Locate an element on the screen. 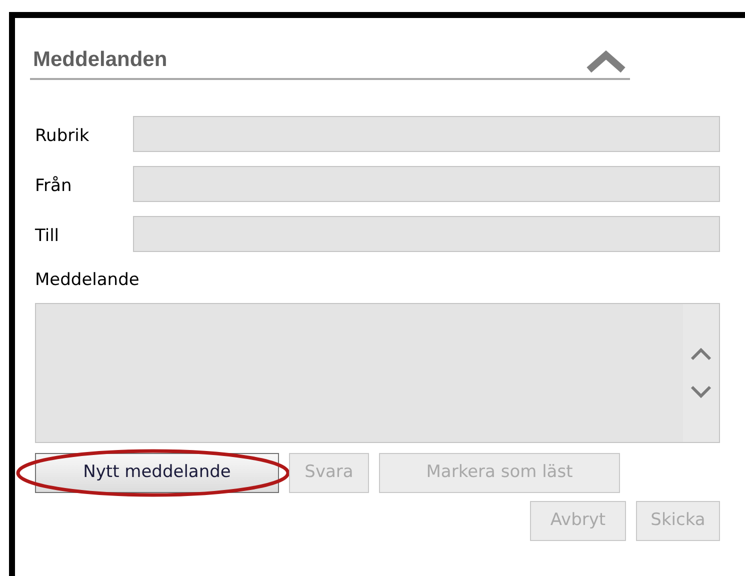 This screenshot has height=576, width=745. scroll-down-icon is located at coordinates (701, 392).